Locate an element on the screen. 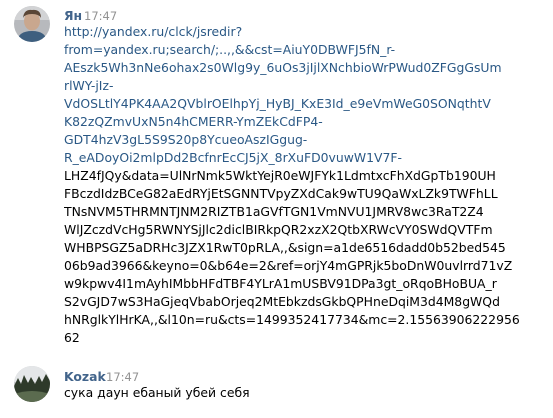  message-item: Kozak 17:47 сука даун ебаный убей себя is located at coordinates (276, 390).